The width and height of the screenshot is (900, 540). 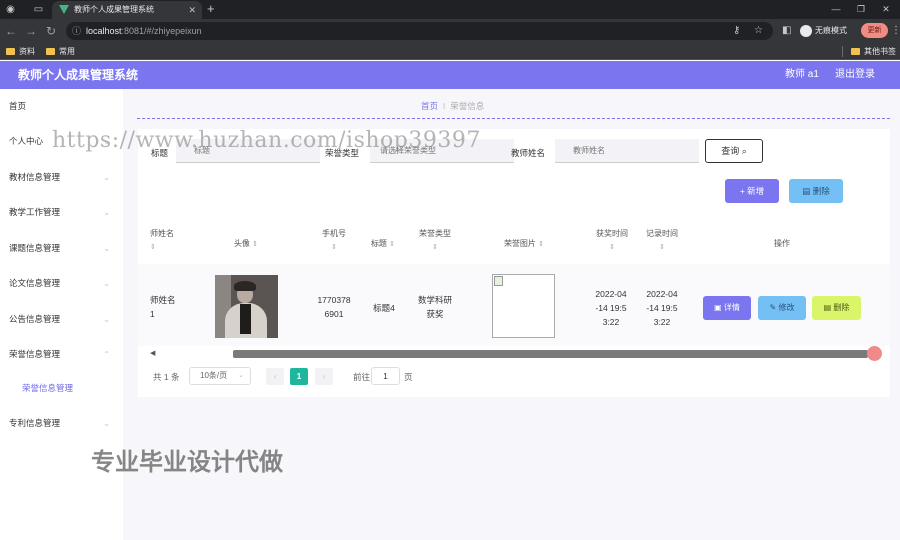 What do you see at coordinates (662, 240) in the screenshot?
I see `column-header-record-time: 记录时间 ⇕` at bounding box center [662, 240].